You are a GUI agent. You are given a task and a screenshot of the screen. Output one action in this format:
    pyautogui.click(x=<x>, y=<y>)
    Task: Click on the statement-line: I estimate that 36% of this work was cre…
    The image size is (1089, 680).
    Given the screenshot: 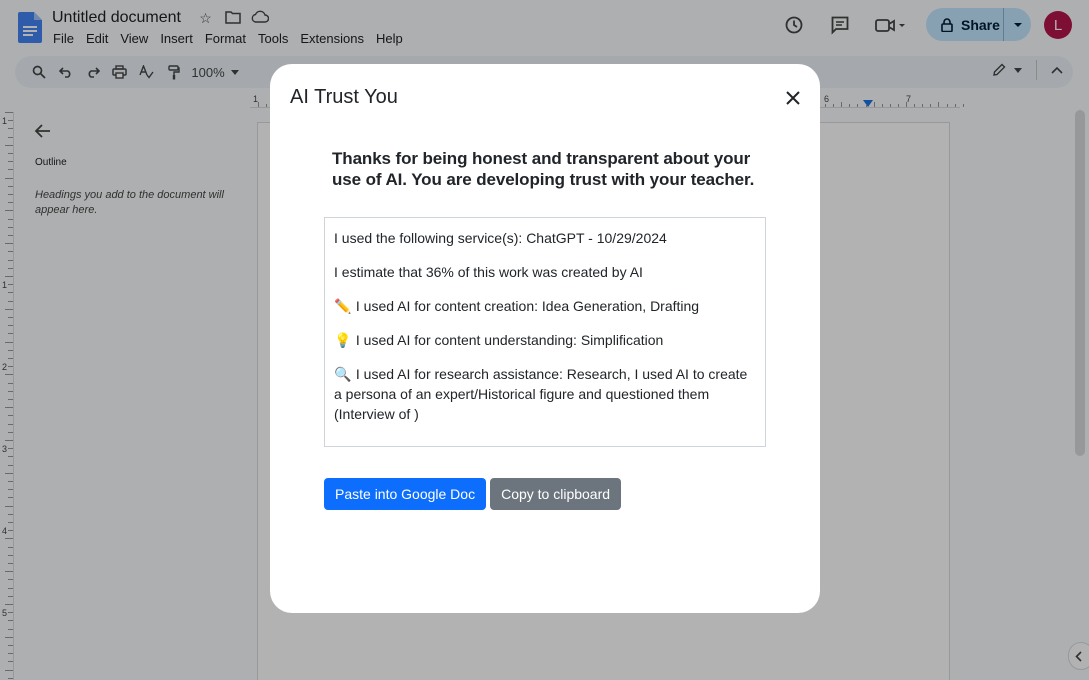 What is the action you would take?
    pyautogui.click(x=545, y=272)
    